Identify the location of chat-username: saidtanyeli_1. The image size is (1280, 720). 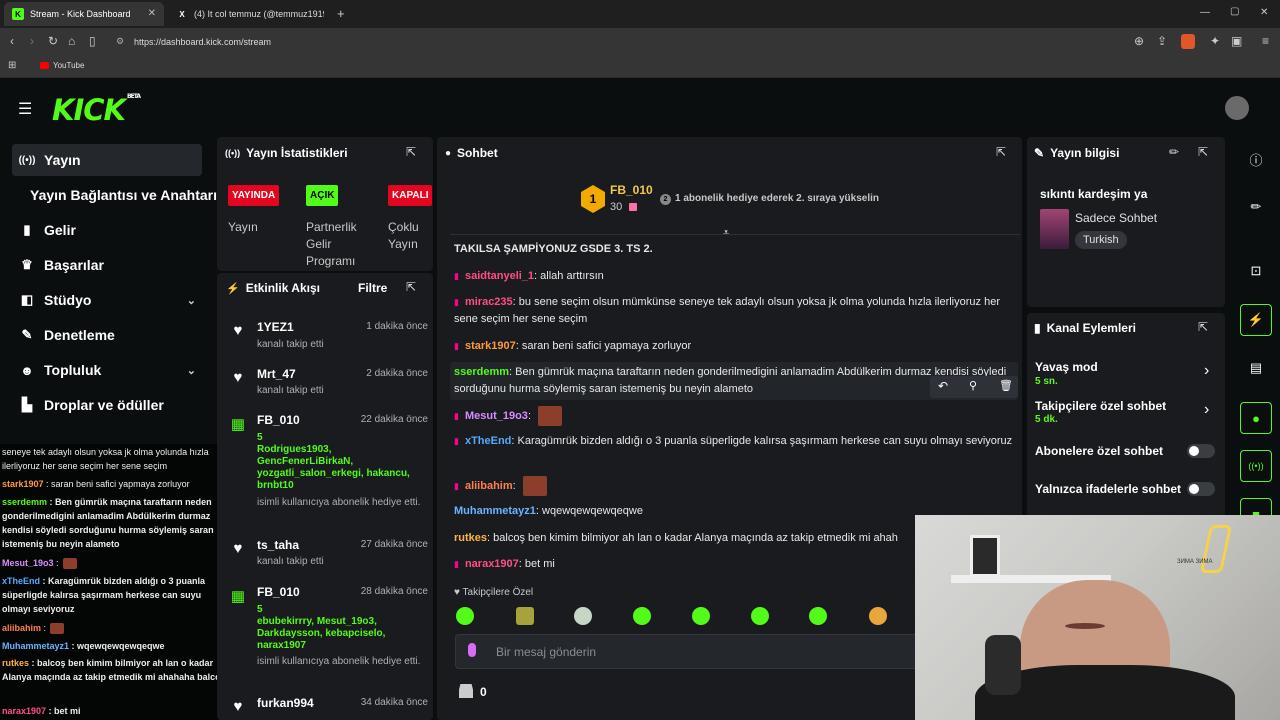
(499, 276).